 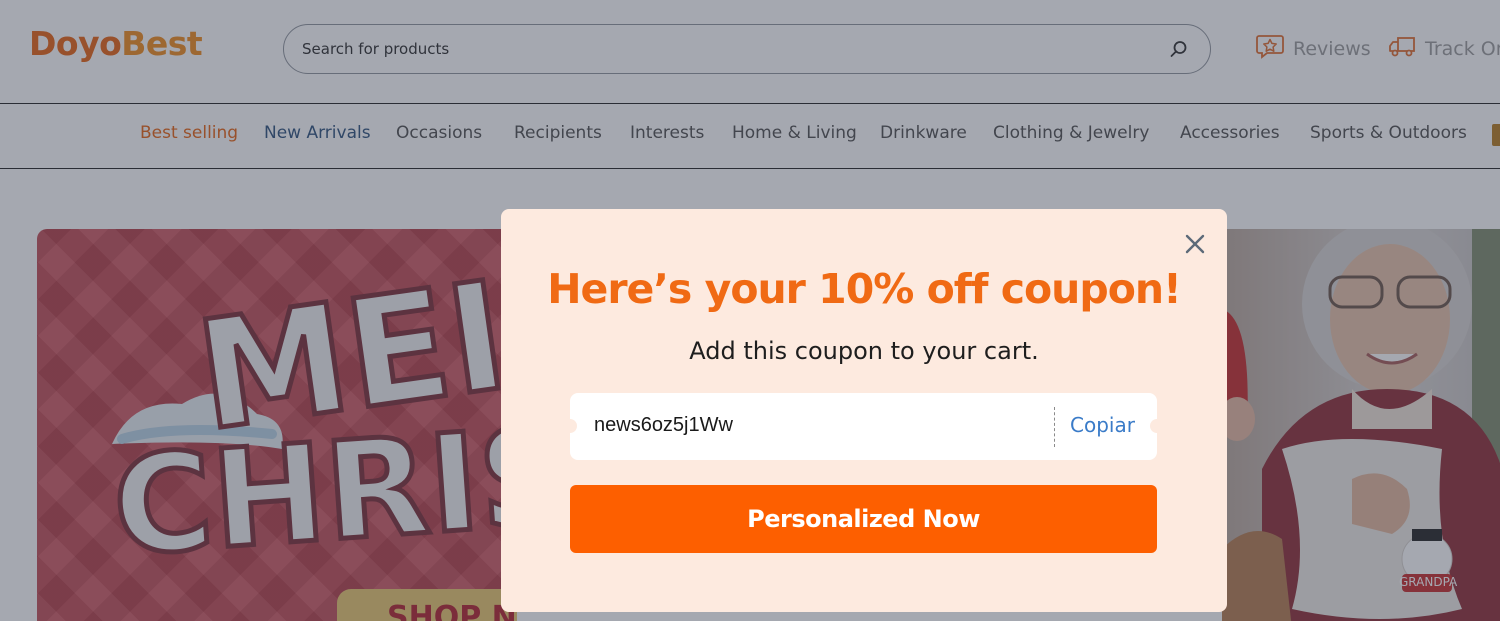 What do you see at coordinates (1102, 425) in the screenshot?
I see `copy-button: Copiar` at bounding box center [1102, 425].